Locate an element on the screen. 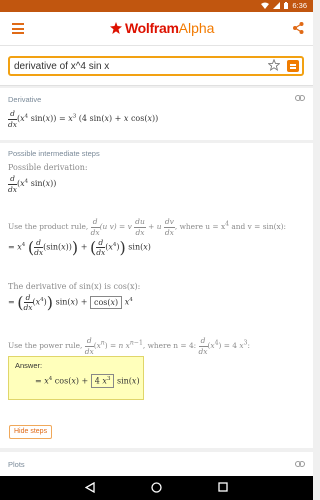  sin-derivative-result: = (d dx (x4)) sin(x) + cos(x) x4 is located at coordinates (70, 302).